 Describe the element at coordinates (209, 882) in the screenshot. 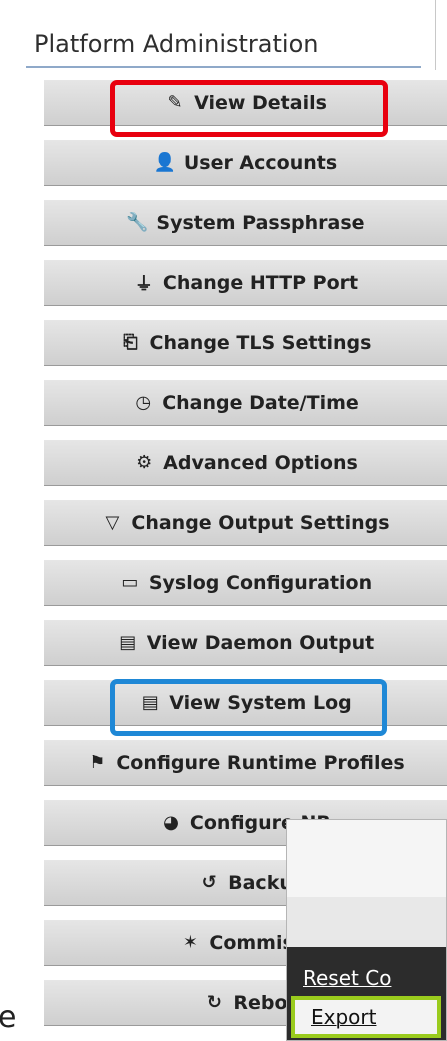

I see `history-icon: ↺` at that location.